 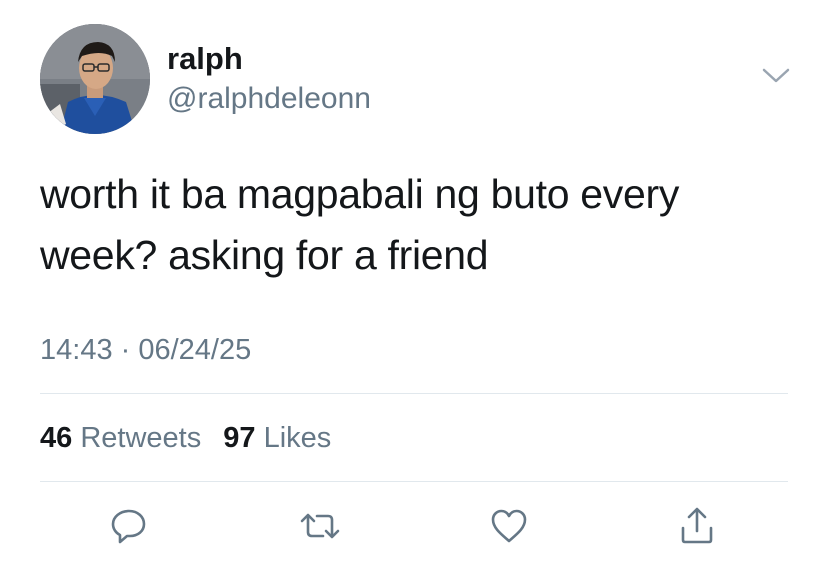 I want to click on chevron-down-icon, so click(x=776, y=76).